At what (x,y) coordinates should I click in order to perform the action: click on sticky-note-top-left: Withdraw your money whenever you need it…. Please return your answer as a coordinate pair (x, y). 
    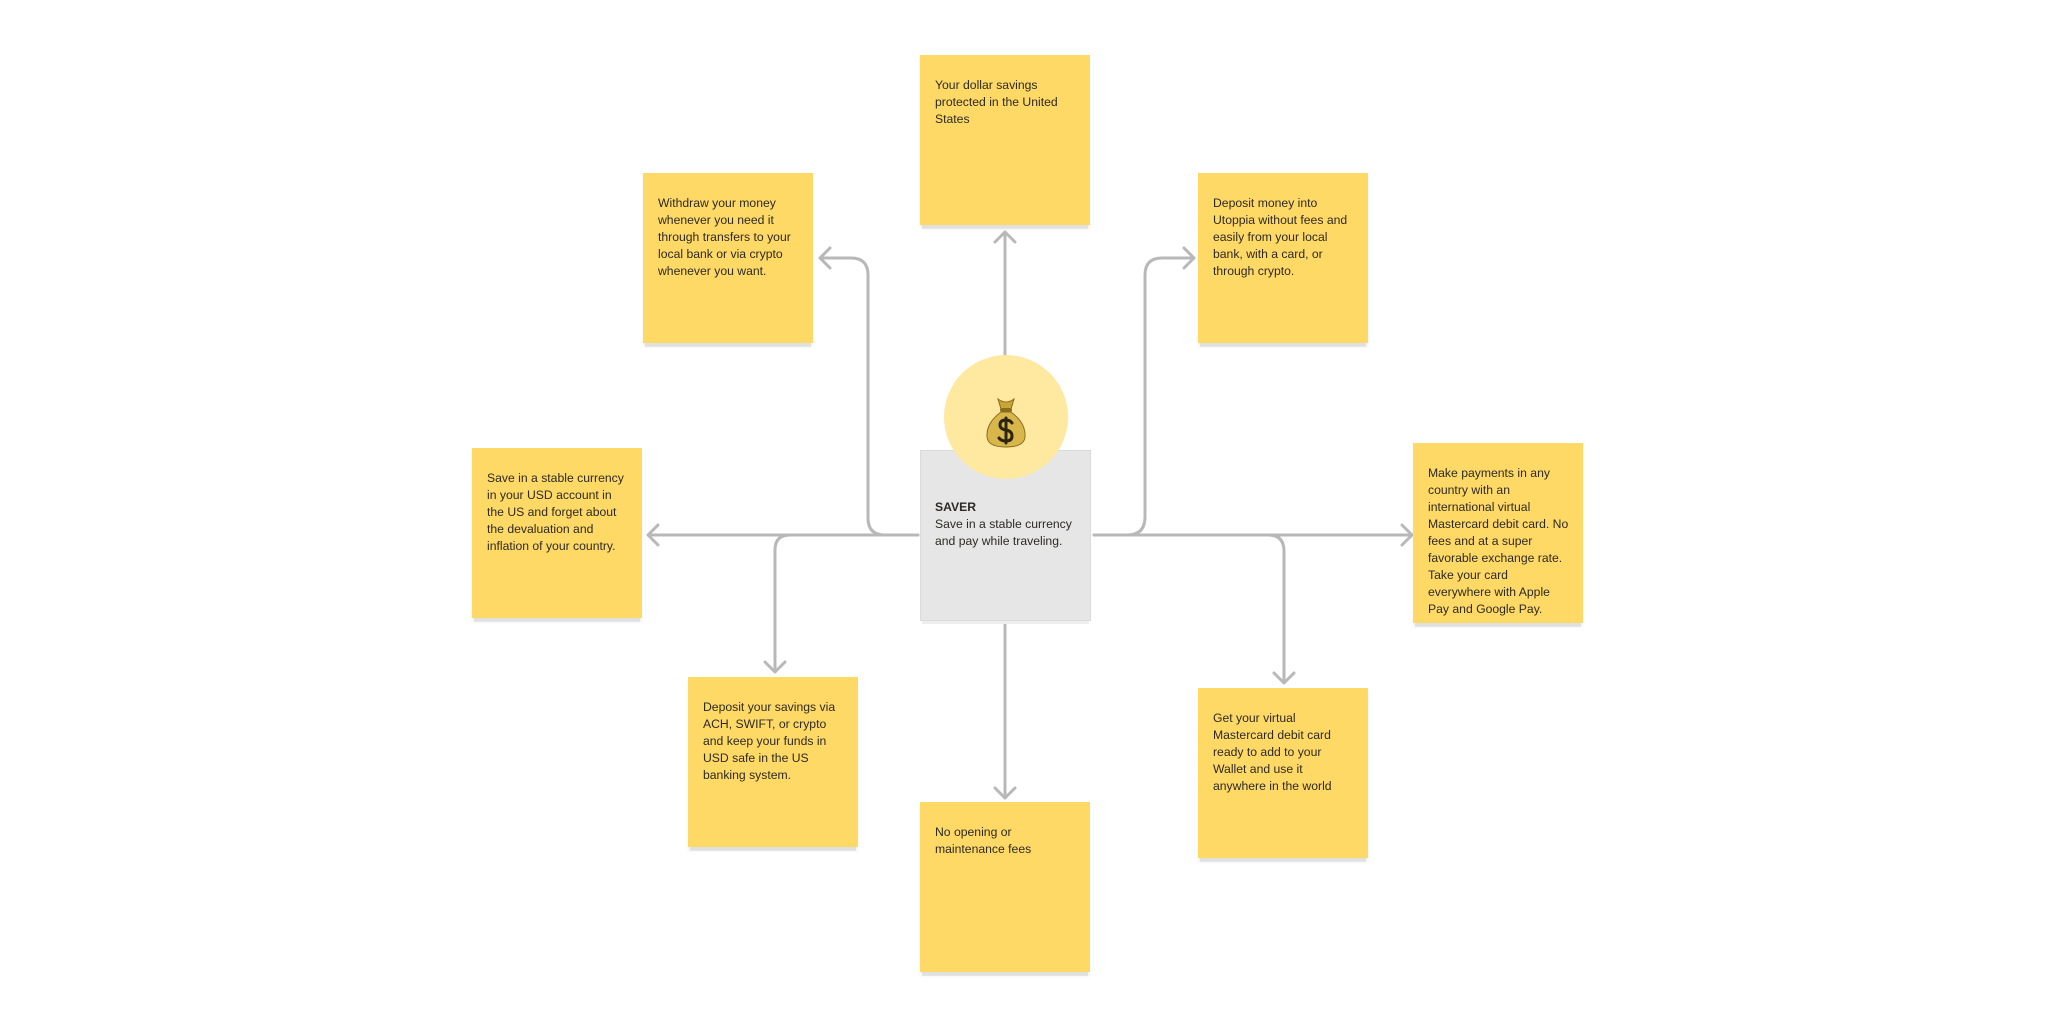
    Looking at the image, I should click on (728, 258).